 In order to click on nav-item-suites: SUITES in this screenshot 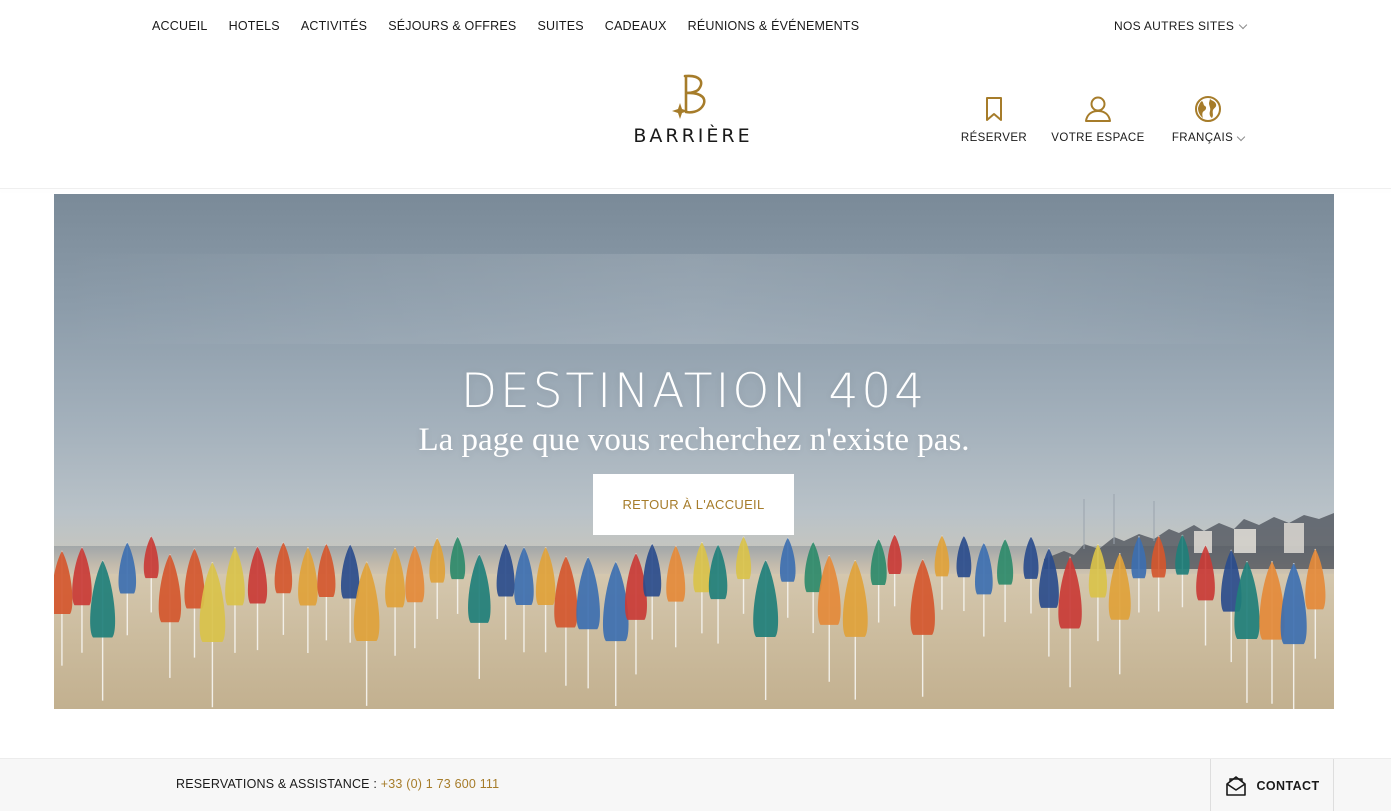, I will do `click(560, 26)`.